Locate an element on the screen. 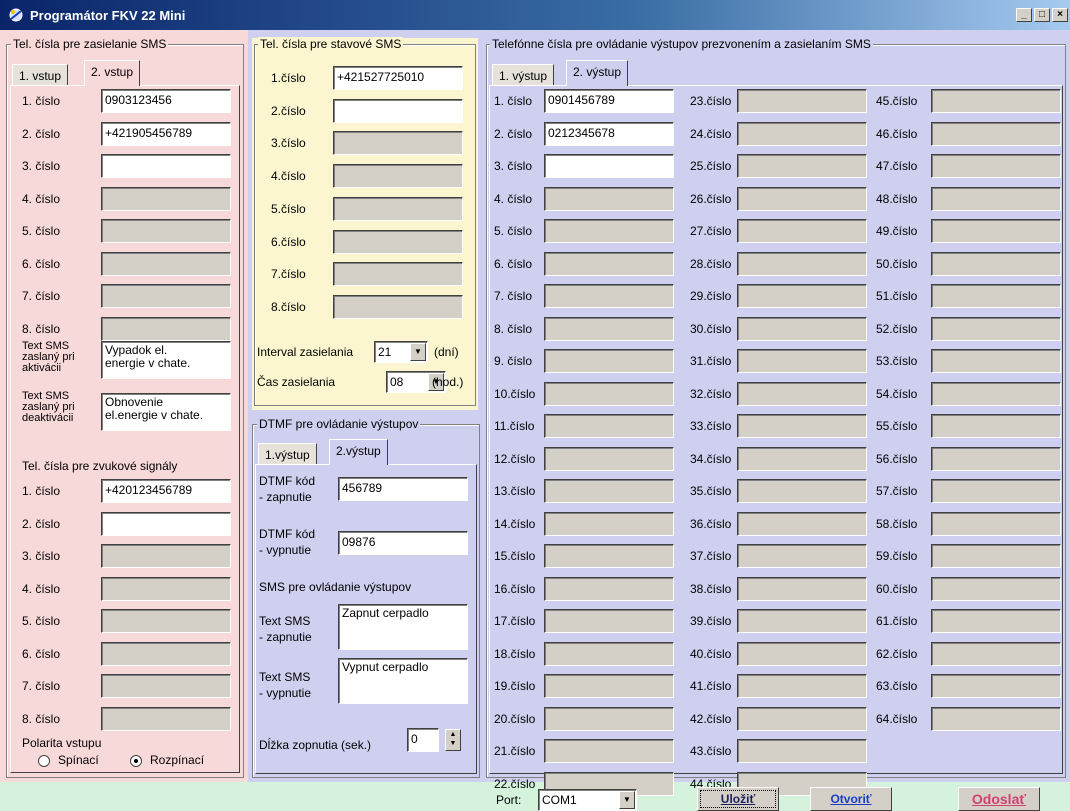  sms-number-2-field: +421905456789 is located at coordinates (166, 133).